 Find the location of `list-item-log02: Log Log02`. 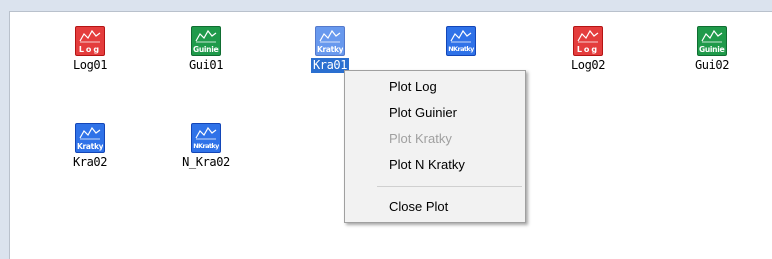

list-item-log02: Log Log02 is located at coordinates (588, 55).